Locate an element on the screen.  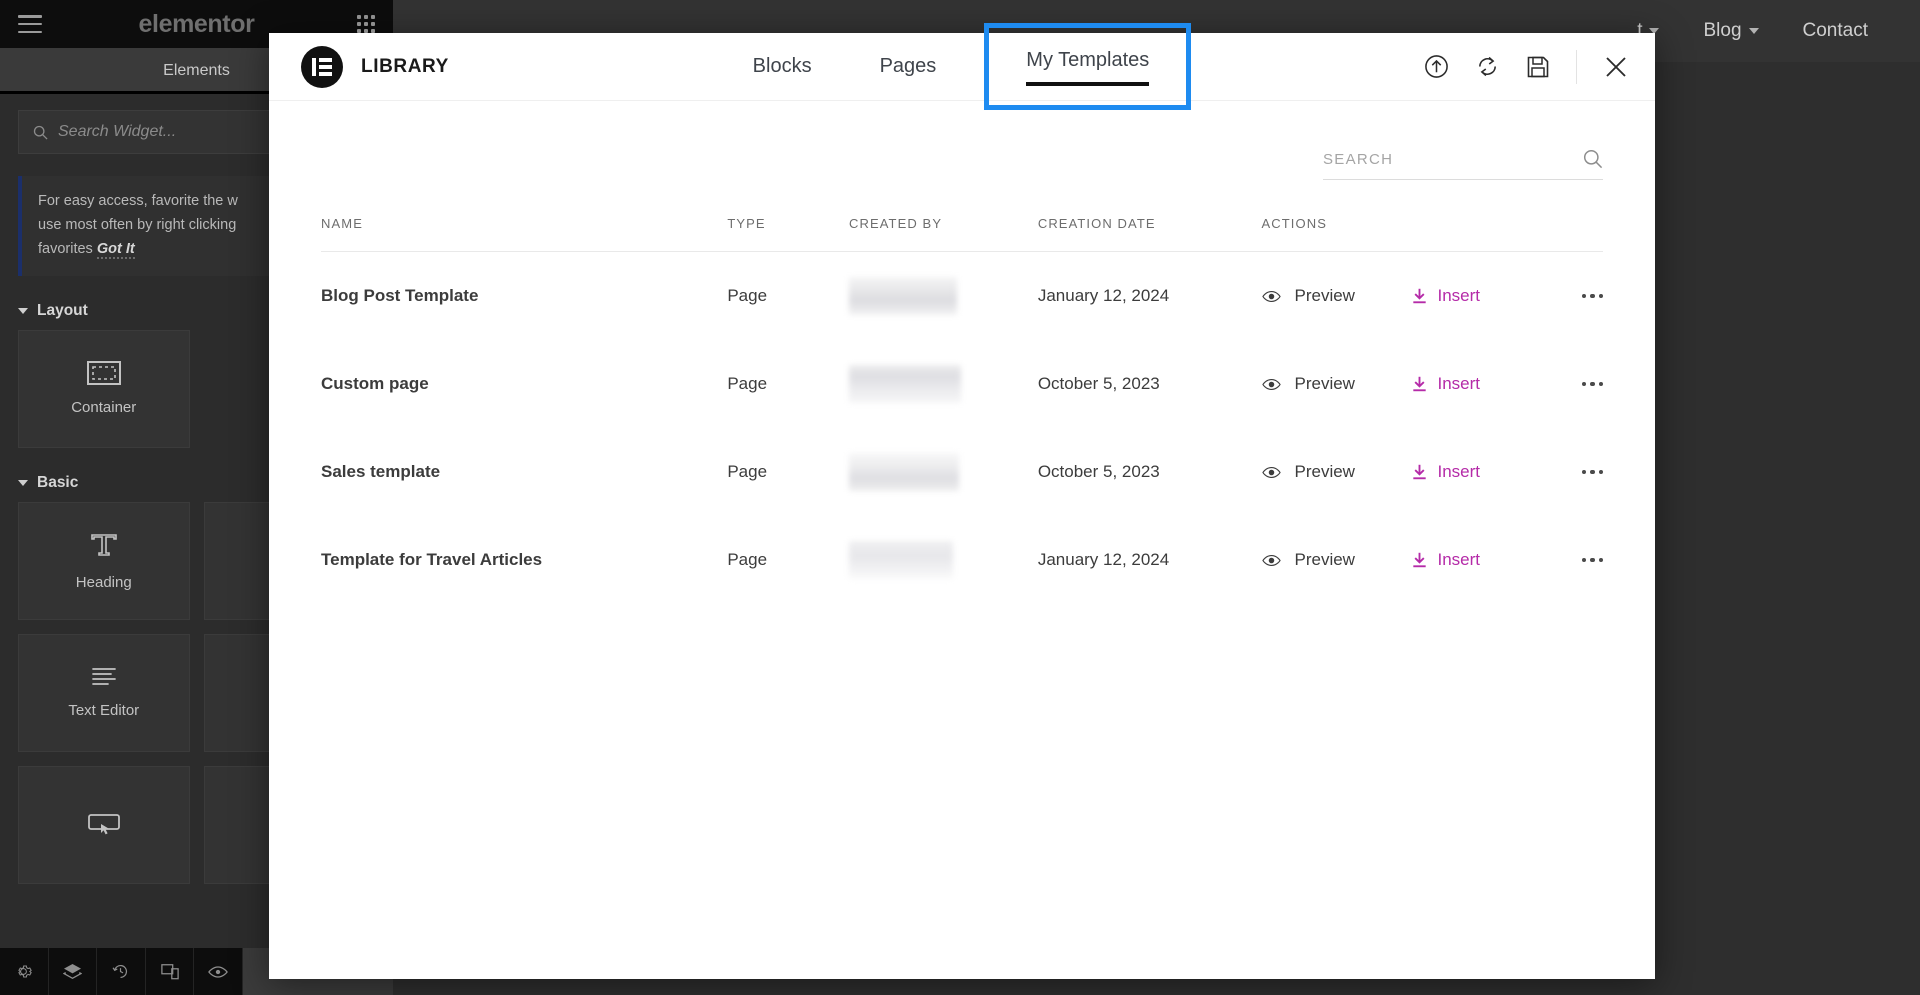
header-divider is located at coordinates (1576, 66).